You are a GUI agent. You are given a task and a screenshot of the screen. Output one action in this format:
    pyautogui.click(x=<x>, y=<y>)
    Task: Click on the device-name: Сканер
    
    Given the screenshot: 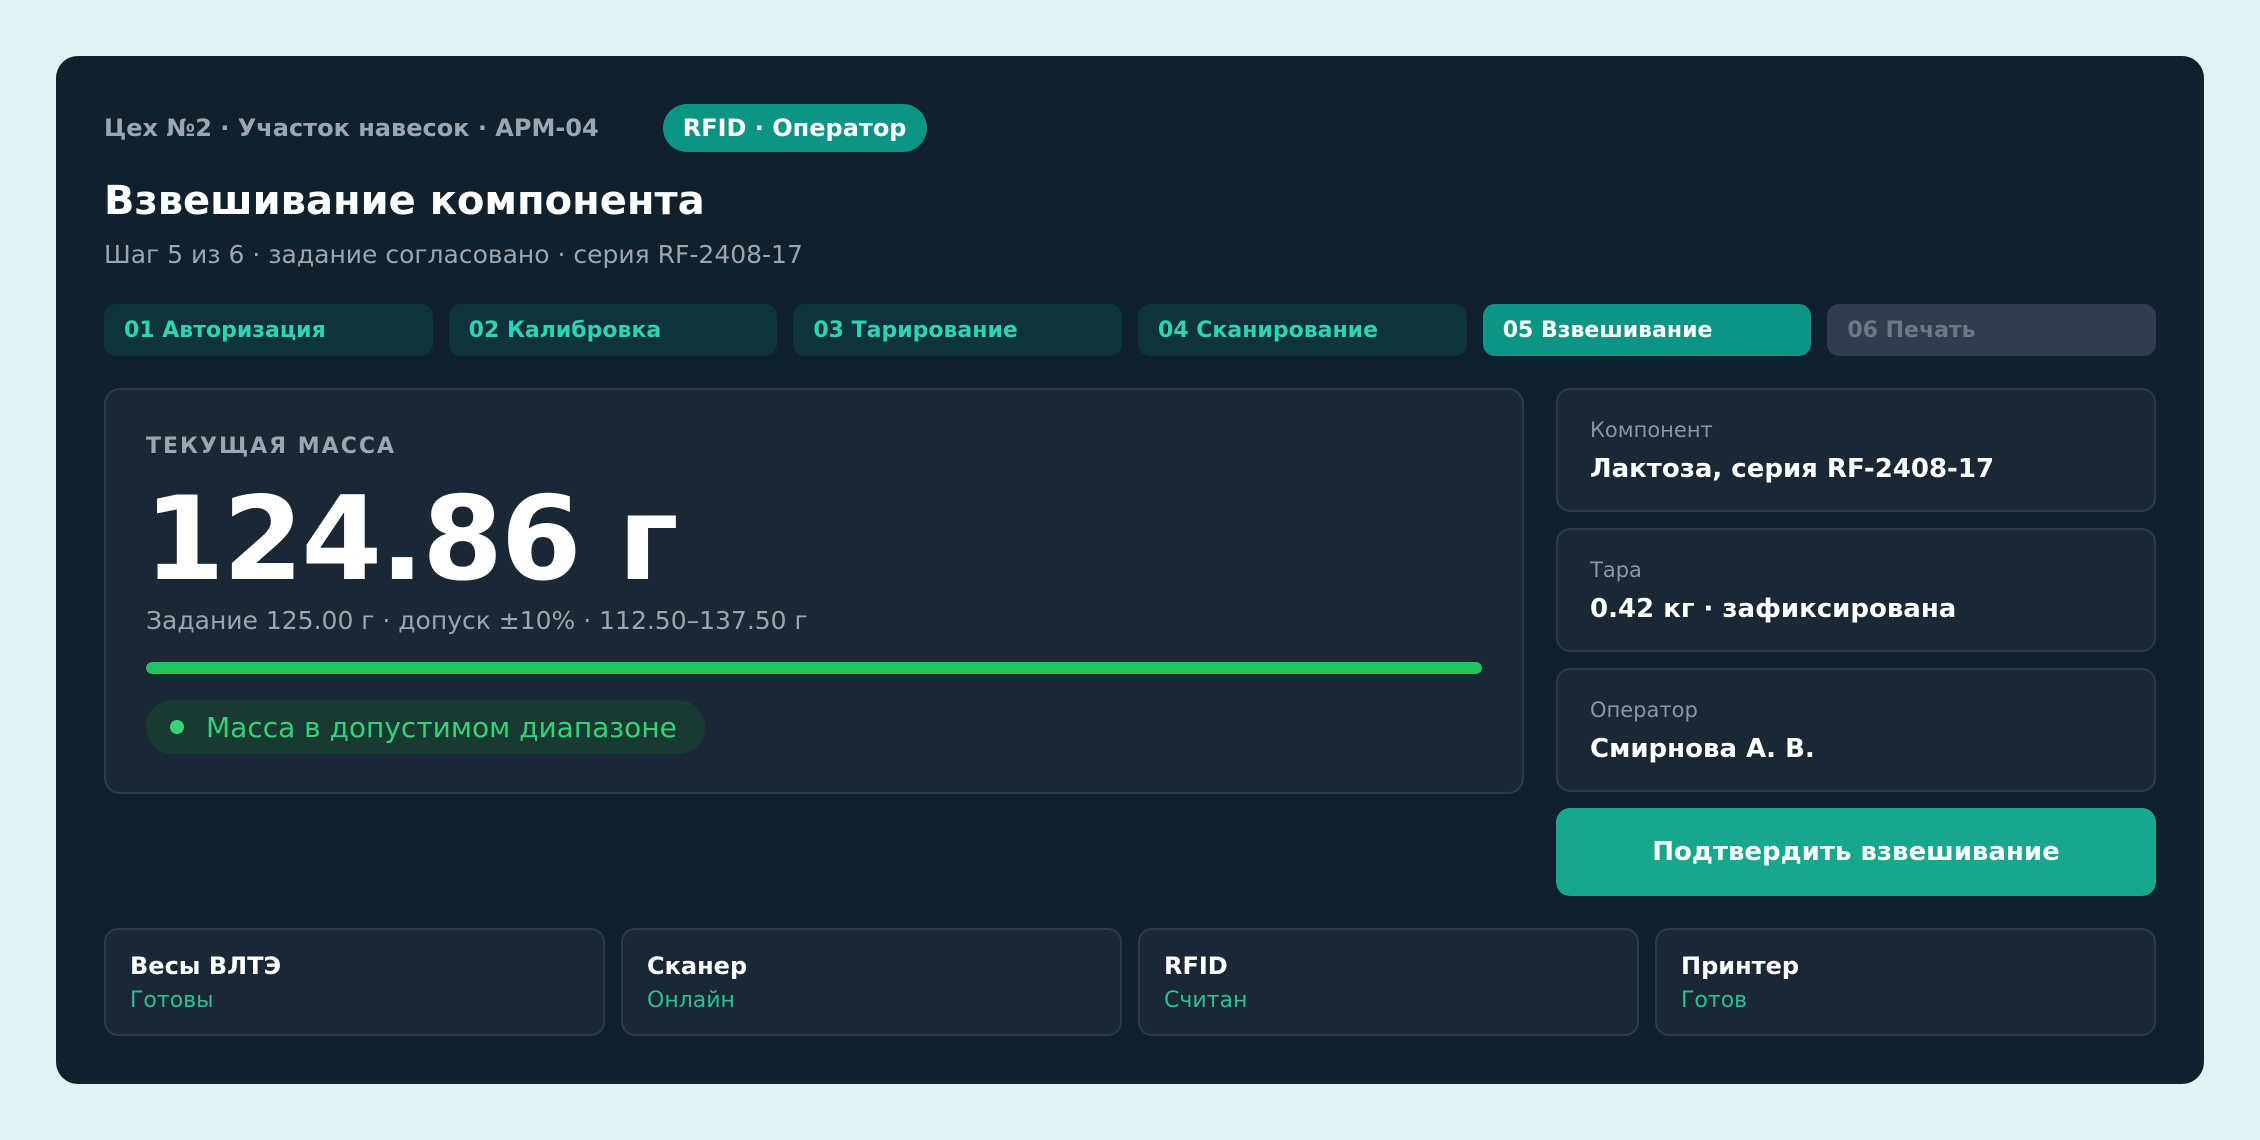 What is the action you would take?
    pyautogui.click(x=697, y=966)
    